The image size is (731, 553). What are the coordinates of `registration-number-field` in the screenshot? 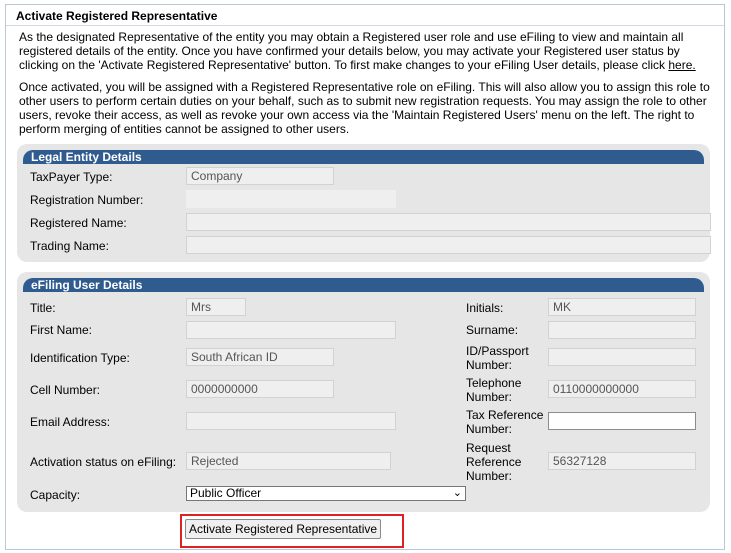 It's located at (291, 199).